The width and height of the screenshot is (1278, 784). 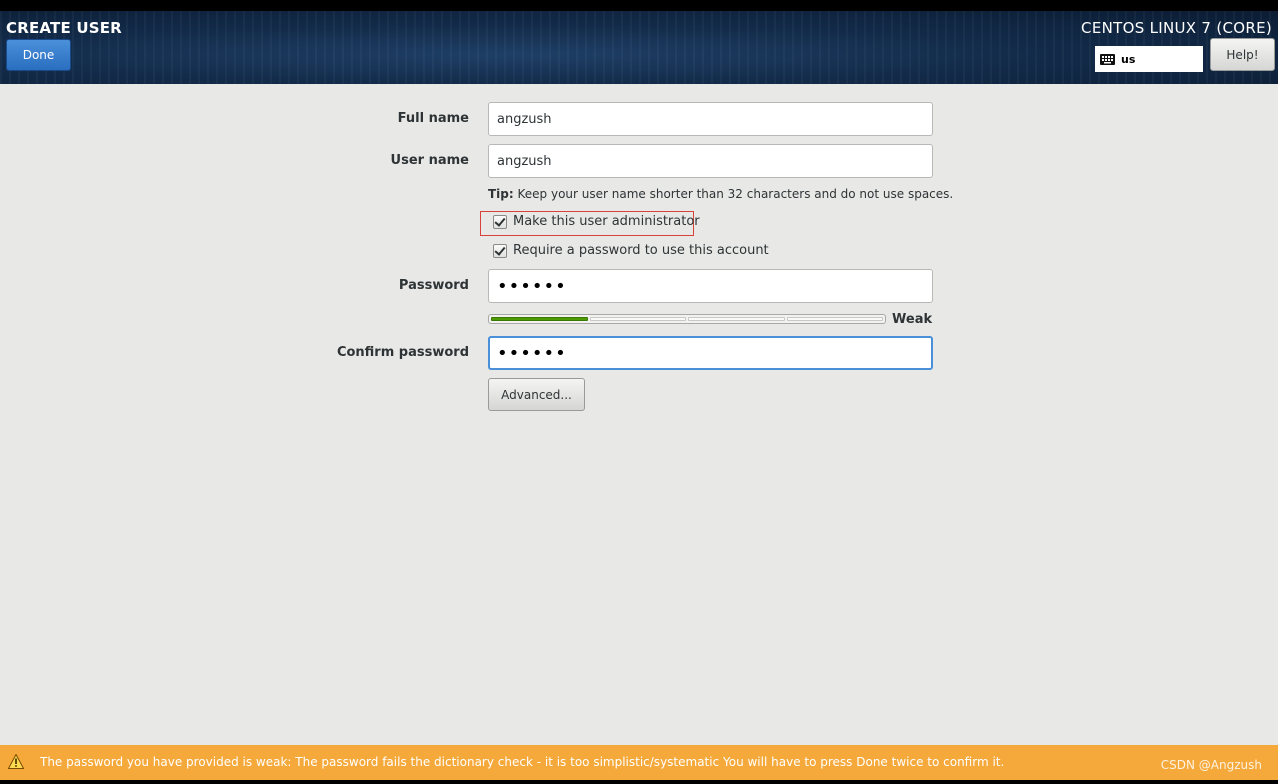 What do you see at coordinates (641, 250) in the screenshot?
I see `require-password-label: Require a password to use this account` at bounding box center [641, 250].